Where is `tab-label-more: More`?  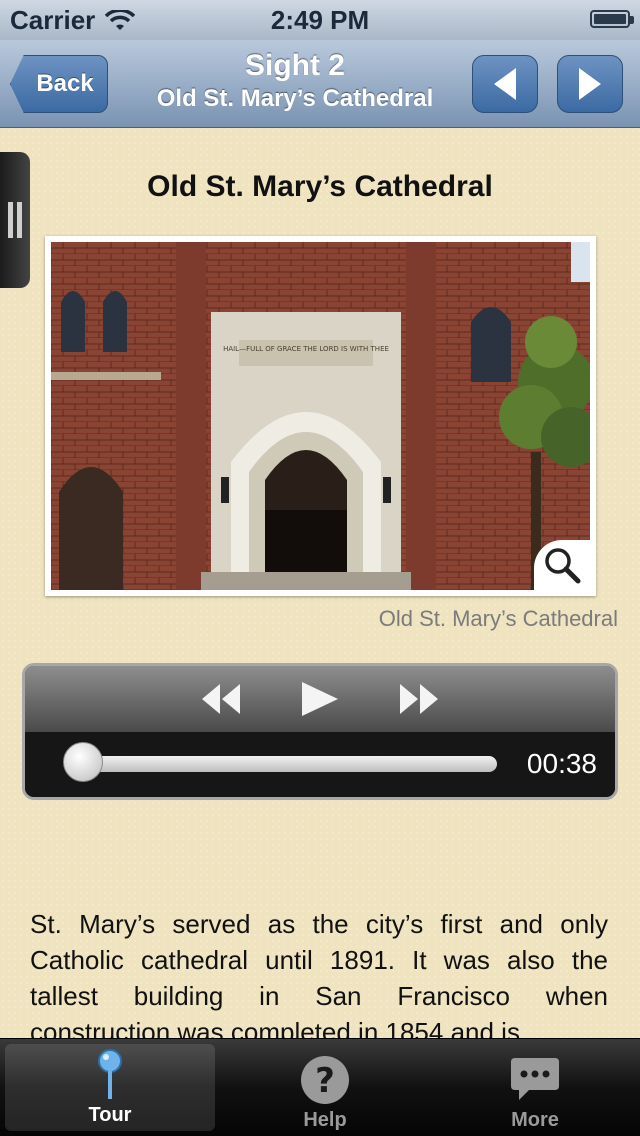 tab-label-more: More is located at coordinates (535, 1120).